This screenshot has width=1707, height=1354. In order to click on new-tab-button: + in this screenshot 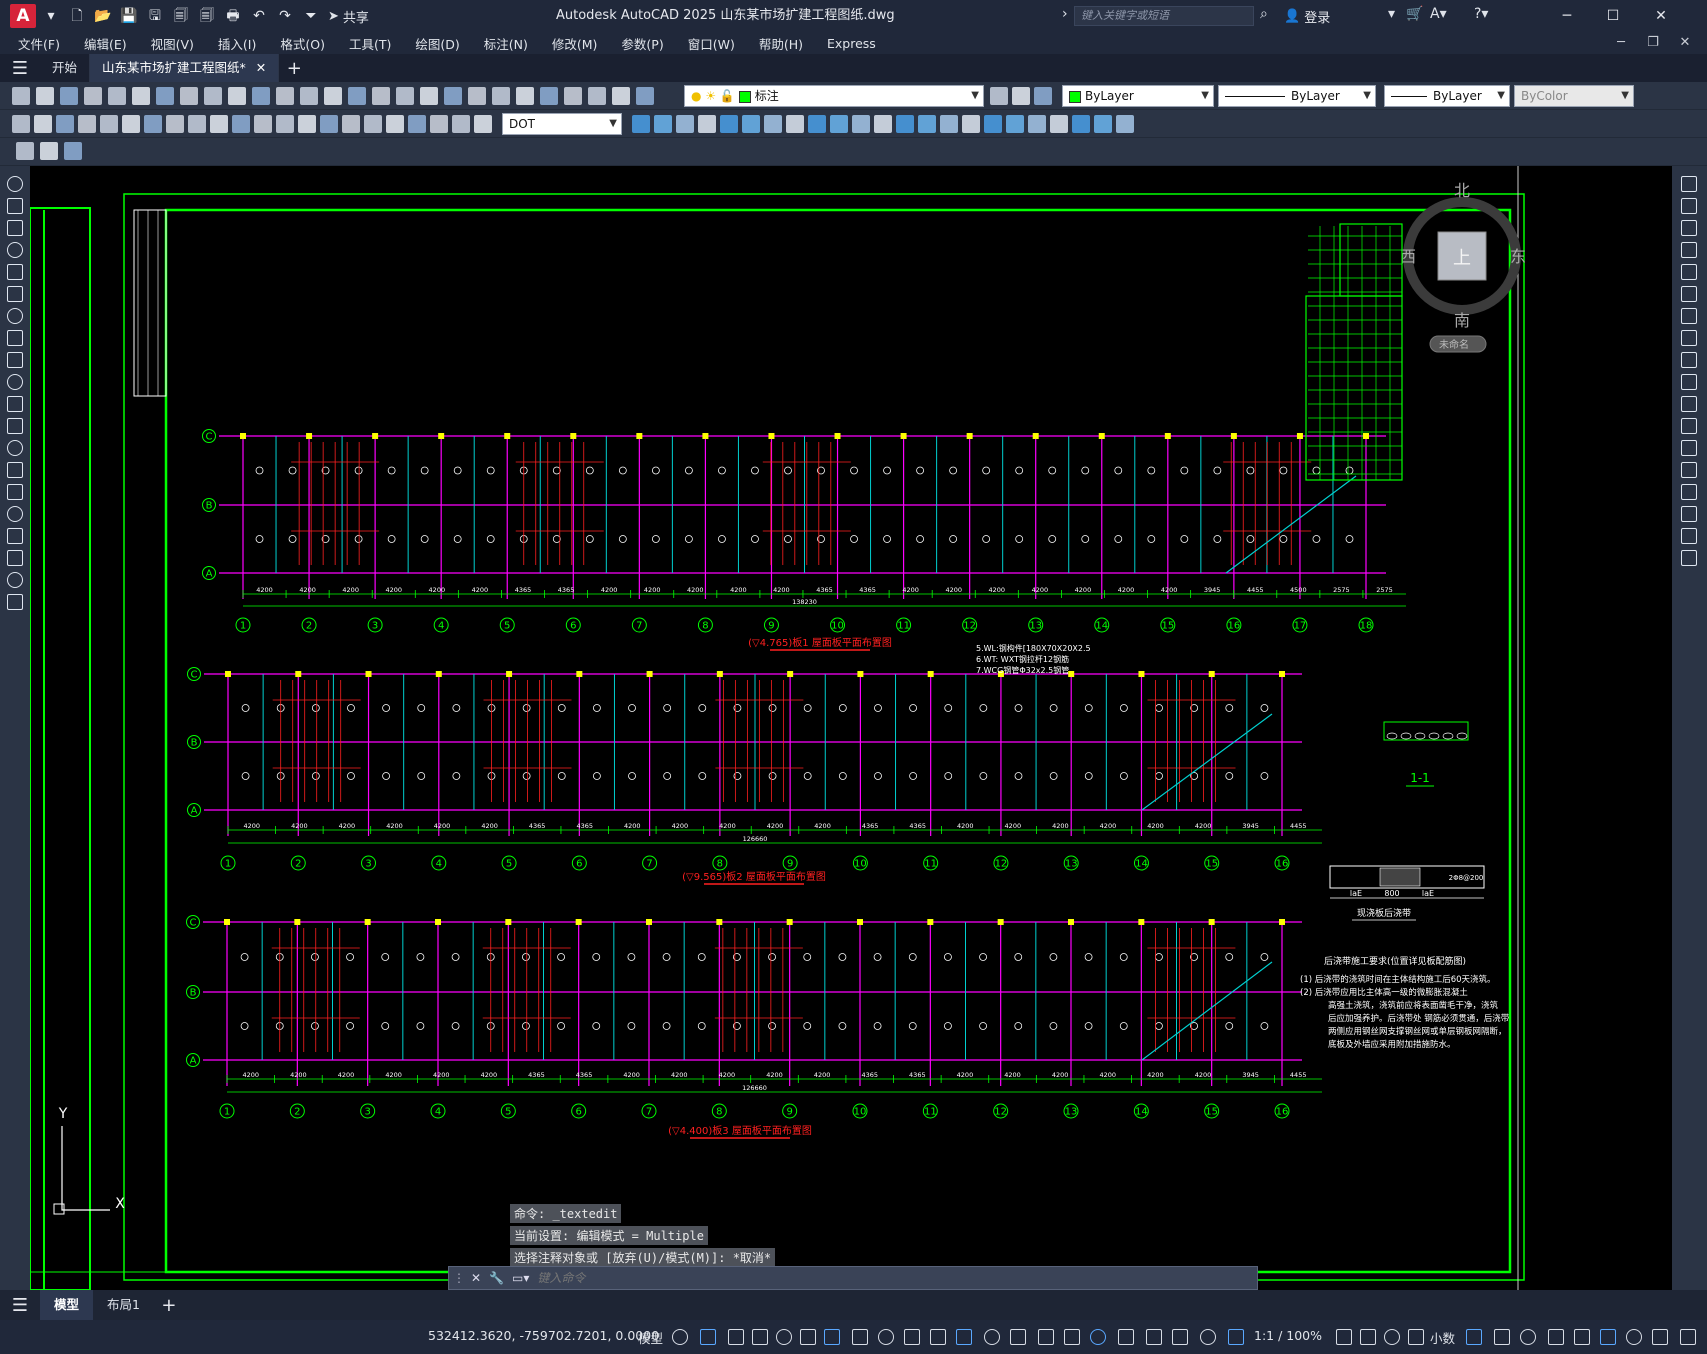, I will do `click(294, 68)`.